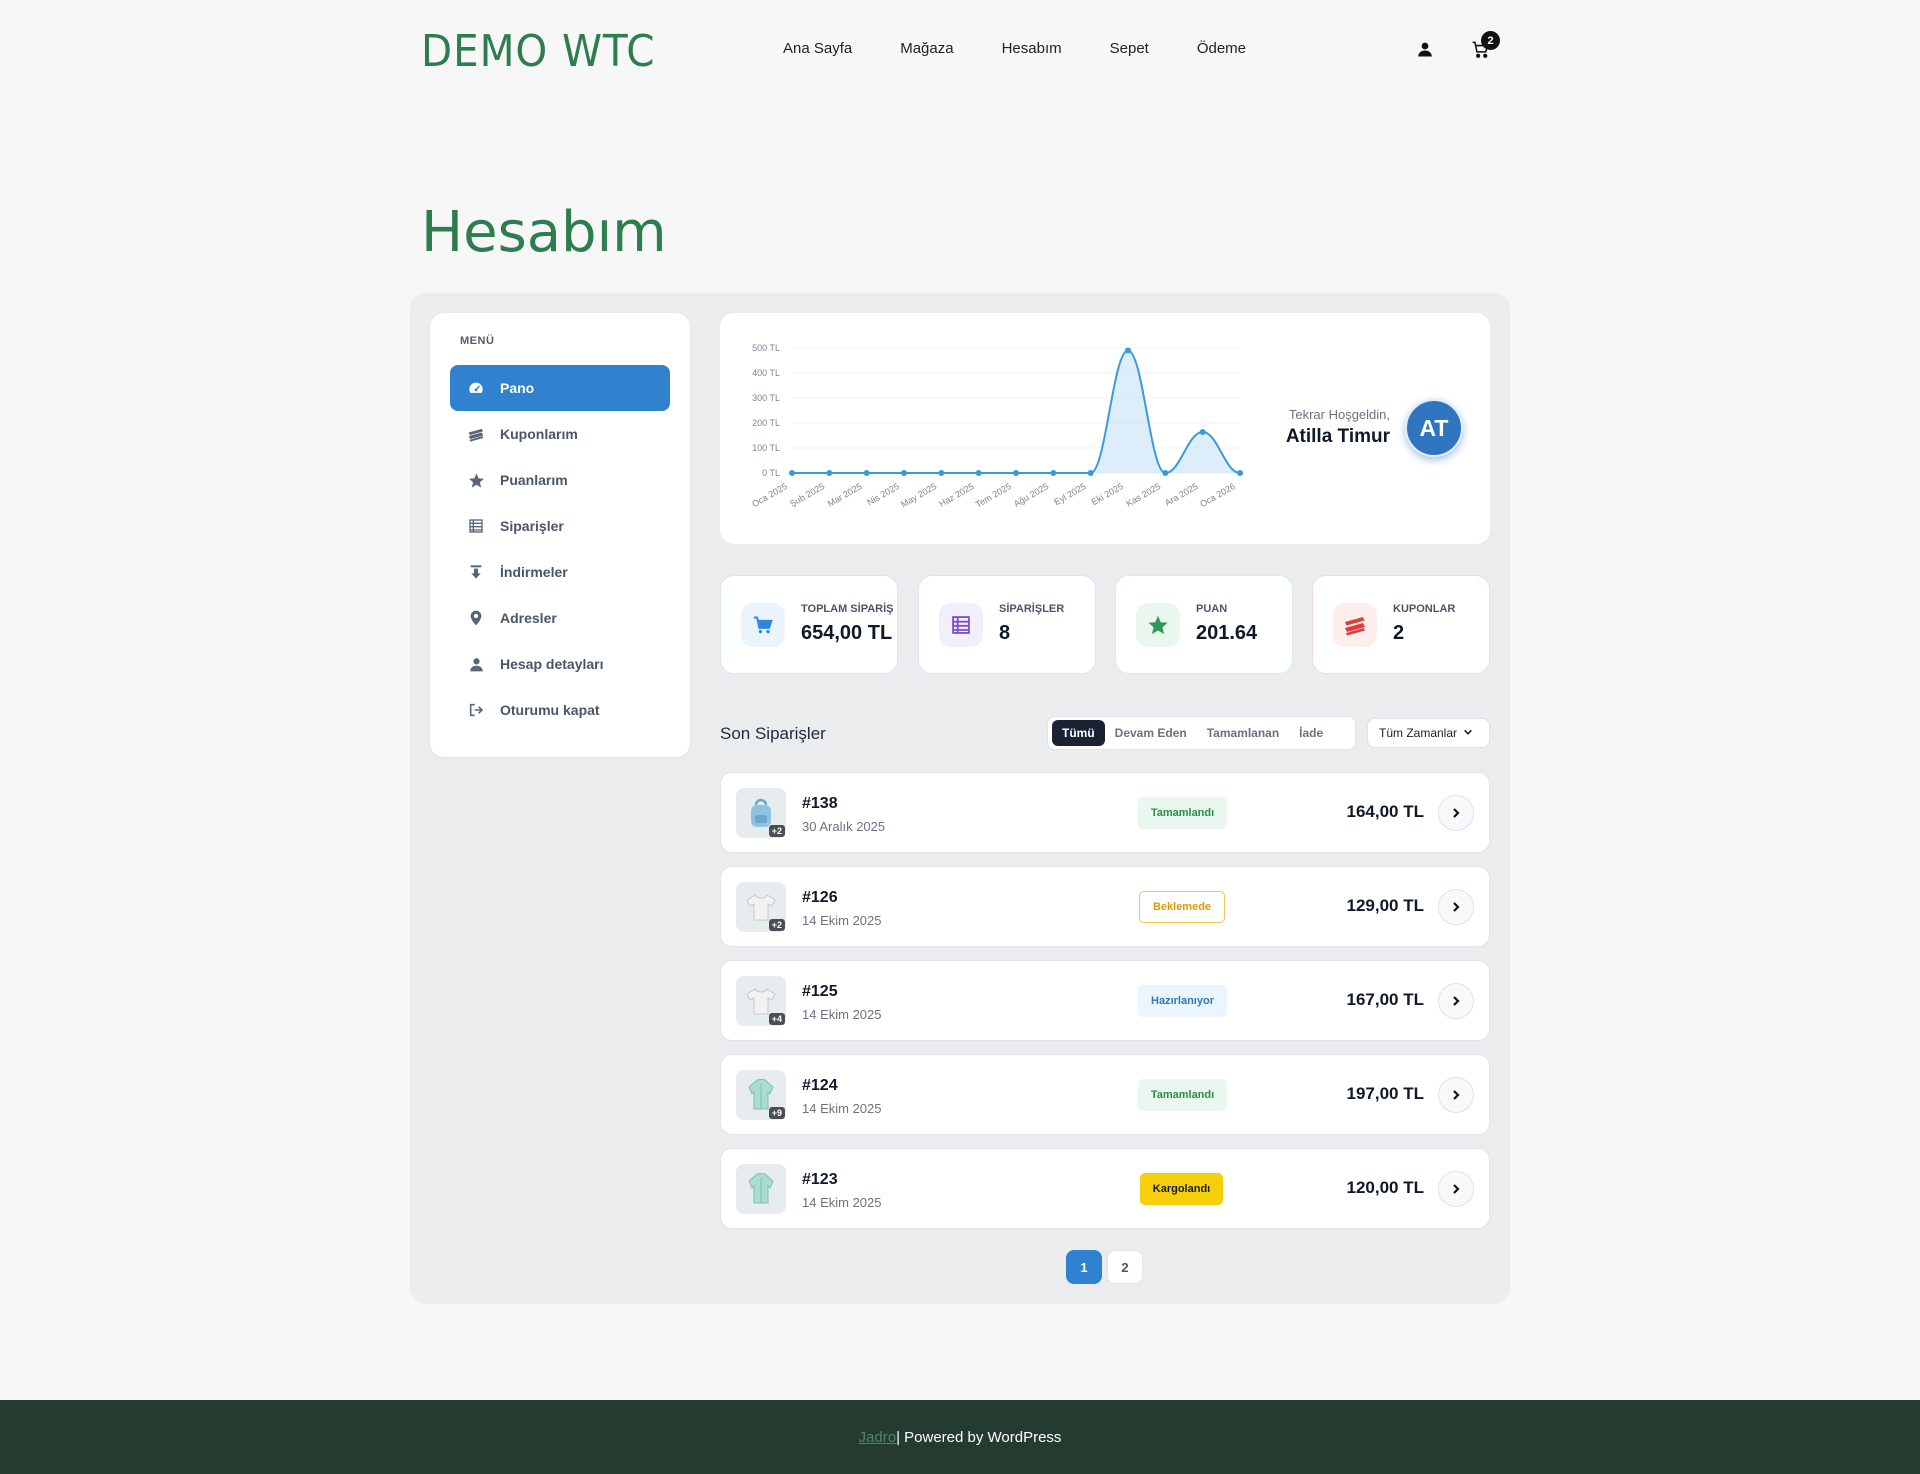  Describe the element at coordinates (539, 434) in the screenshot. I see `sidebar-item-label: Kuponlarım` at that location.